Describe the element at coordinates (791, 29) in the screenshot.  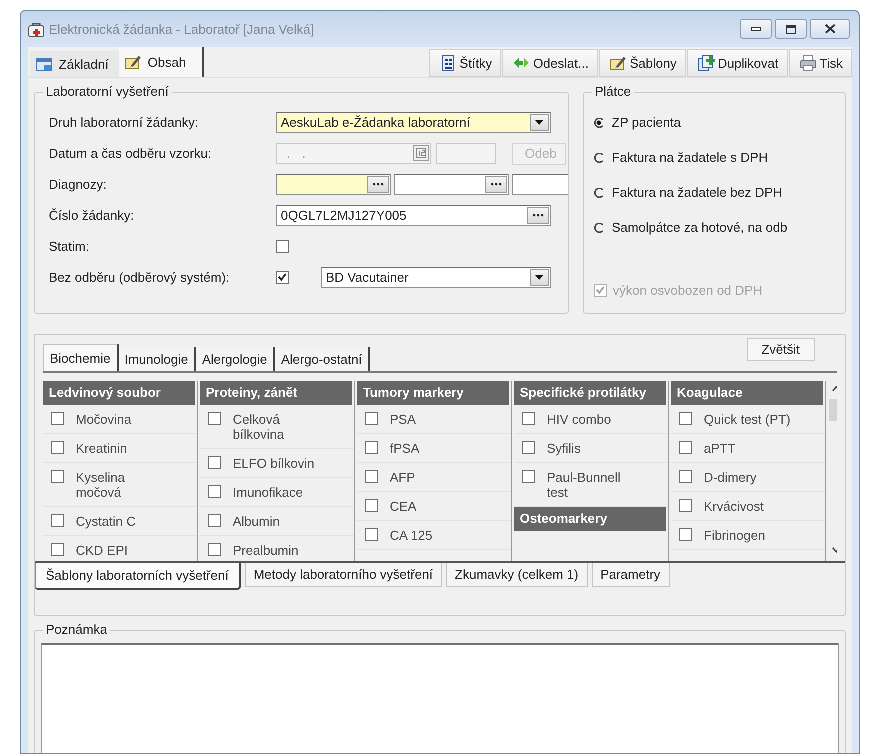
I see `maximize-button` at that location.